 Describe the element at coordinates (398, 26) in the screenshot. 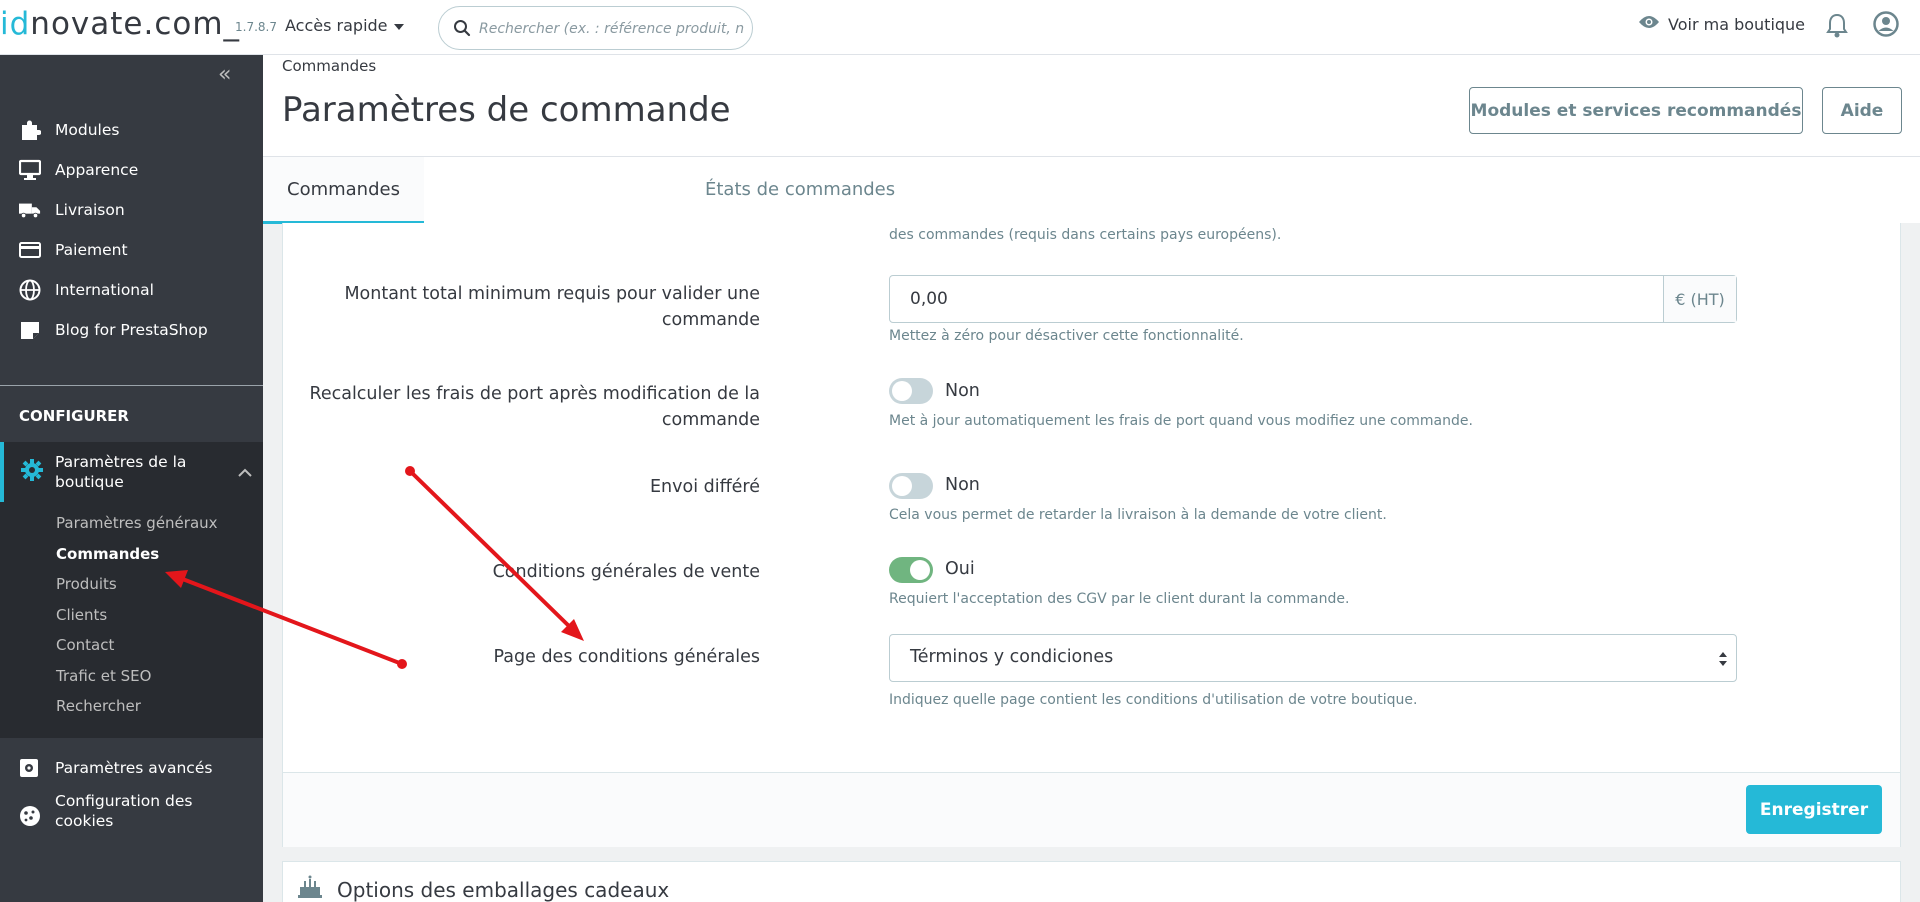

I see `caret-down-icon` at that location.